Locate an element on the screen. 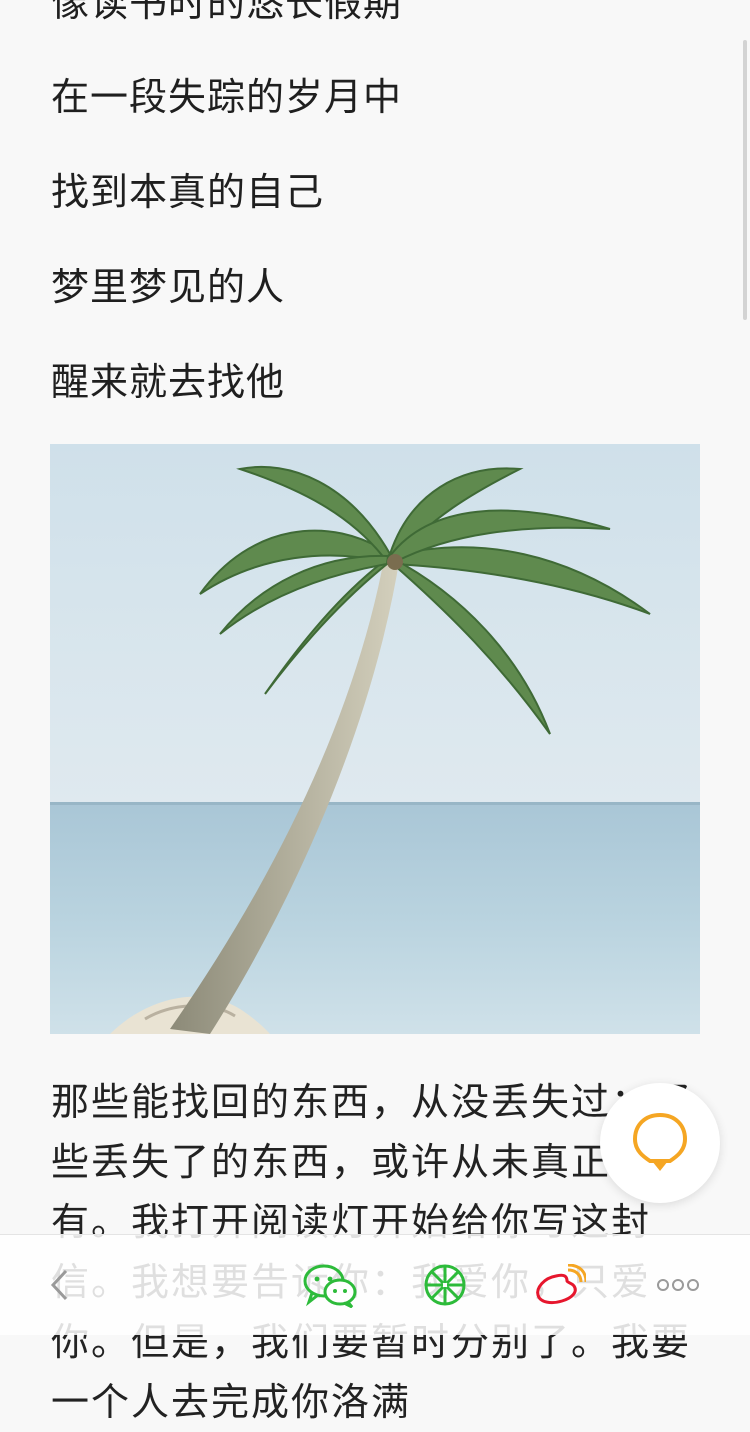 The height and width of the screenshot is (1432, 750). back-icon is located at coordinates (59, 1285).